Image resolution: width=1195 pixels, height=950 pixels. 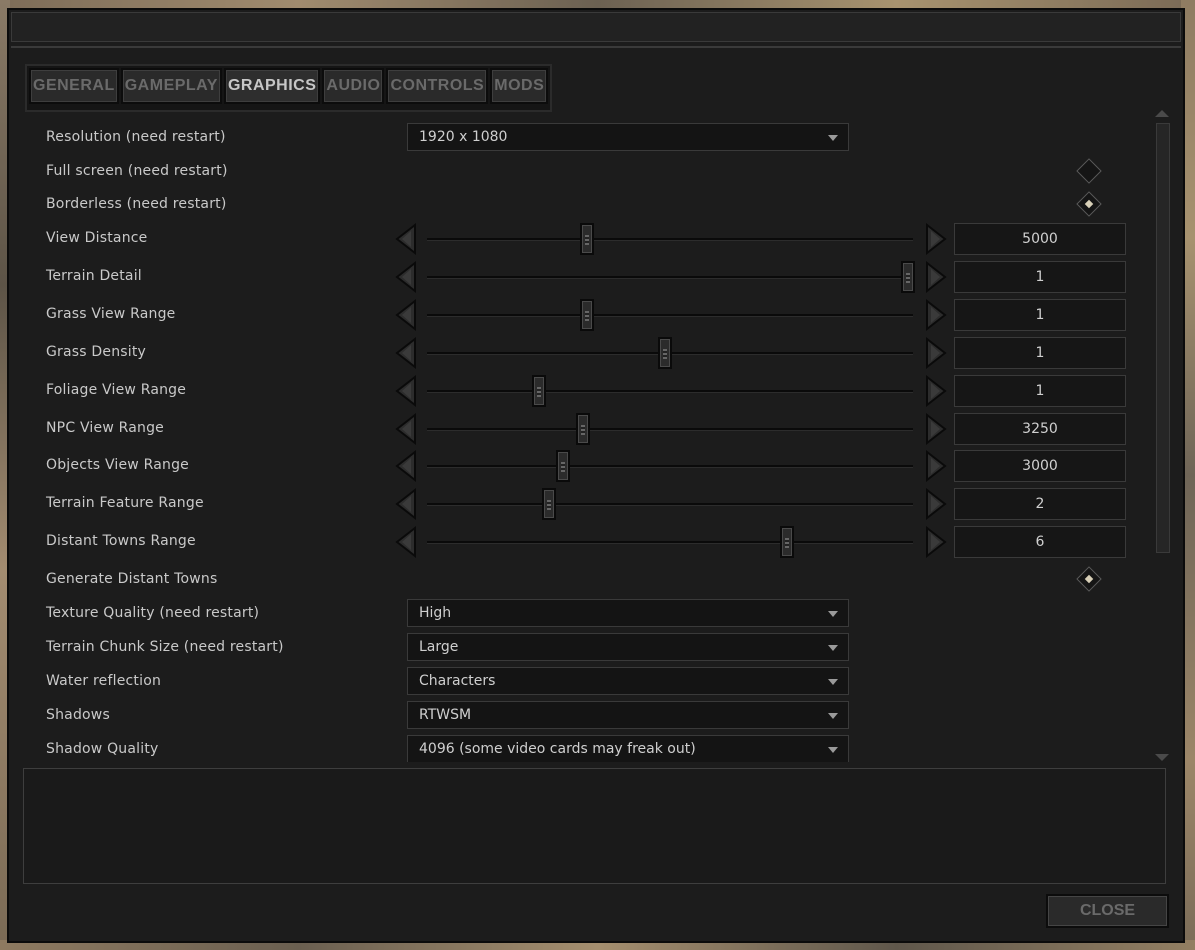 I want to click on texture-quality-dropdown: High, so click(x=628, y=613).